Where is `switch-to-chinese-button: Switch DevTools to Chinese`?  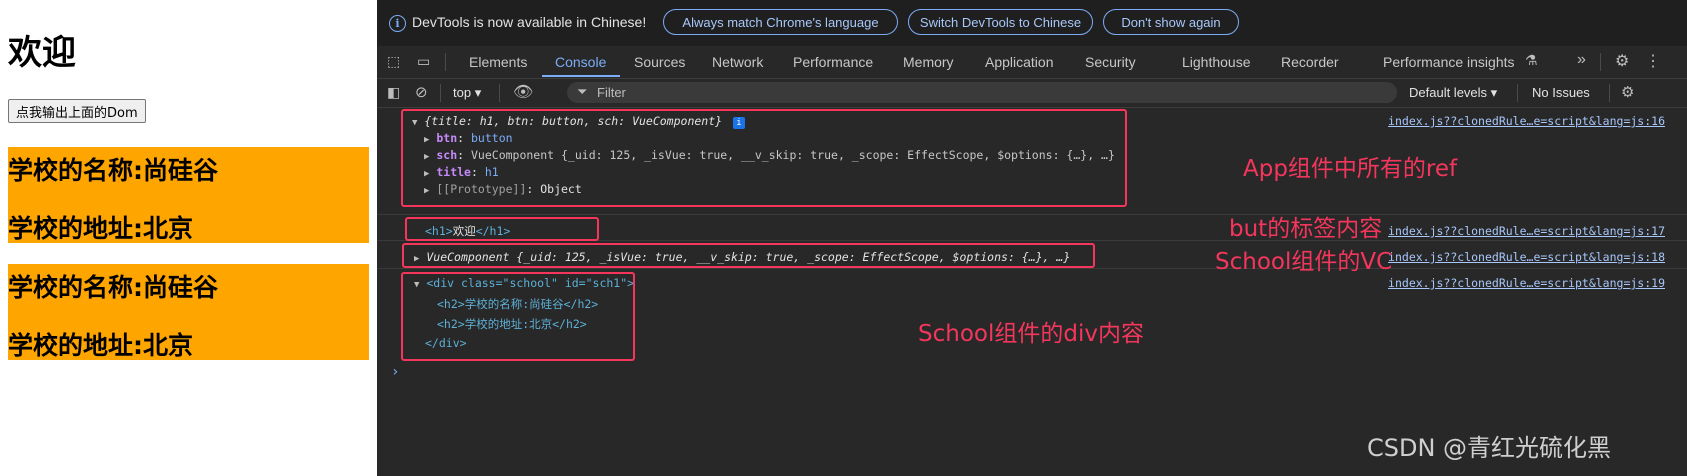 switch-to-chinese-button: Switch DevTools to Chinese is located at coordinates (1000, 22).